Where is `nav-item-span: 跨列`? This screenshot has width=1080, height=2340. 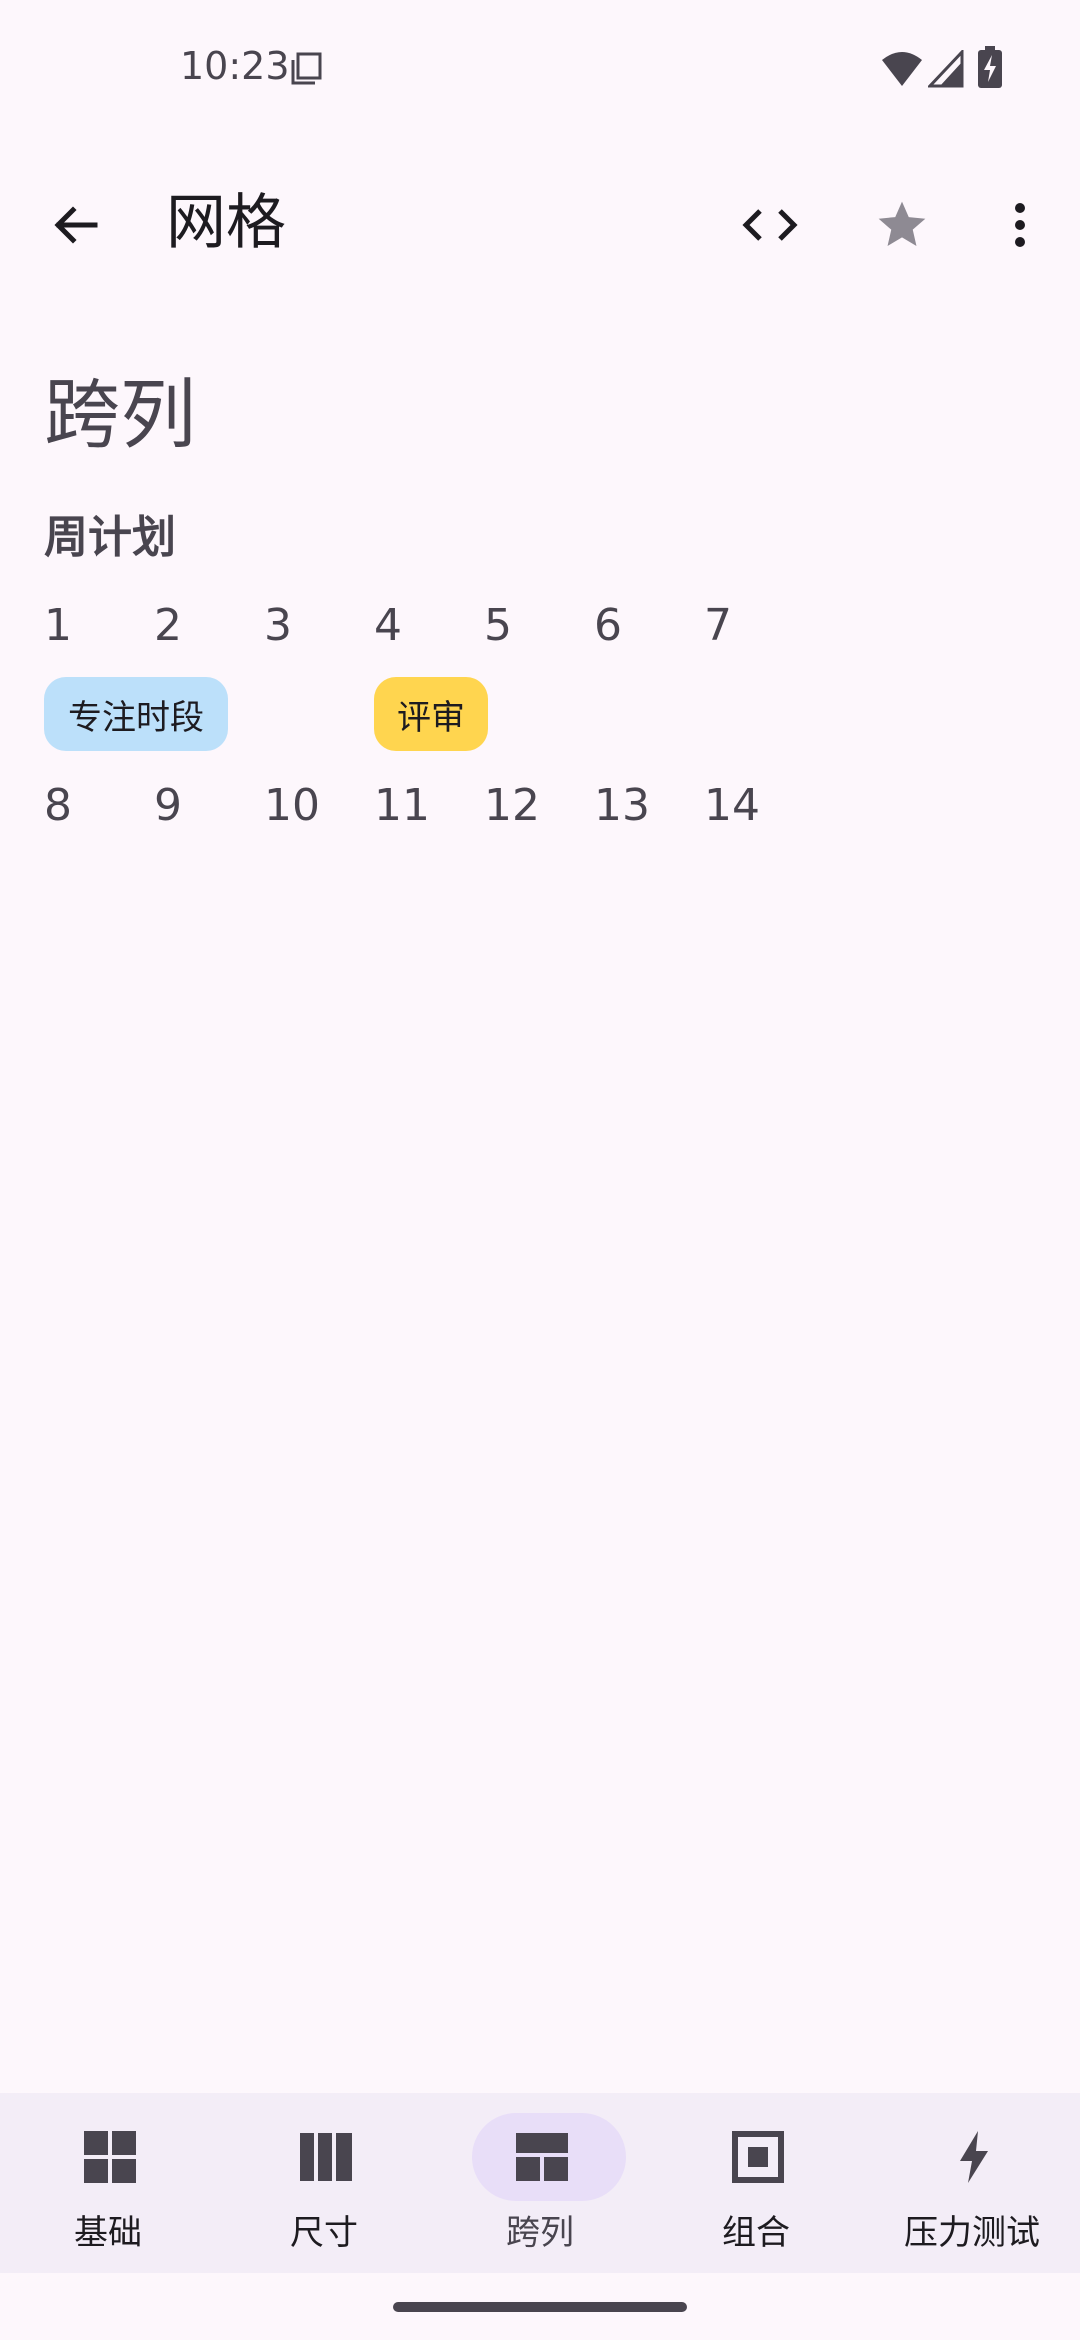
nav-item-span: 跨列 is located at coordinates (540, 2183).